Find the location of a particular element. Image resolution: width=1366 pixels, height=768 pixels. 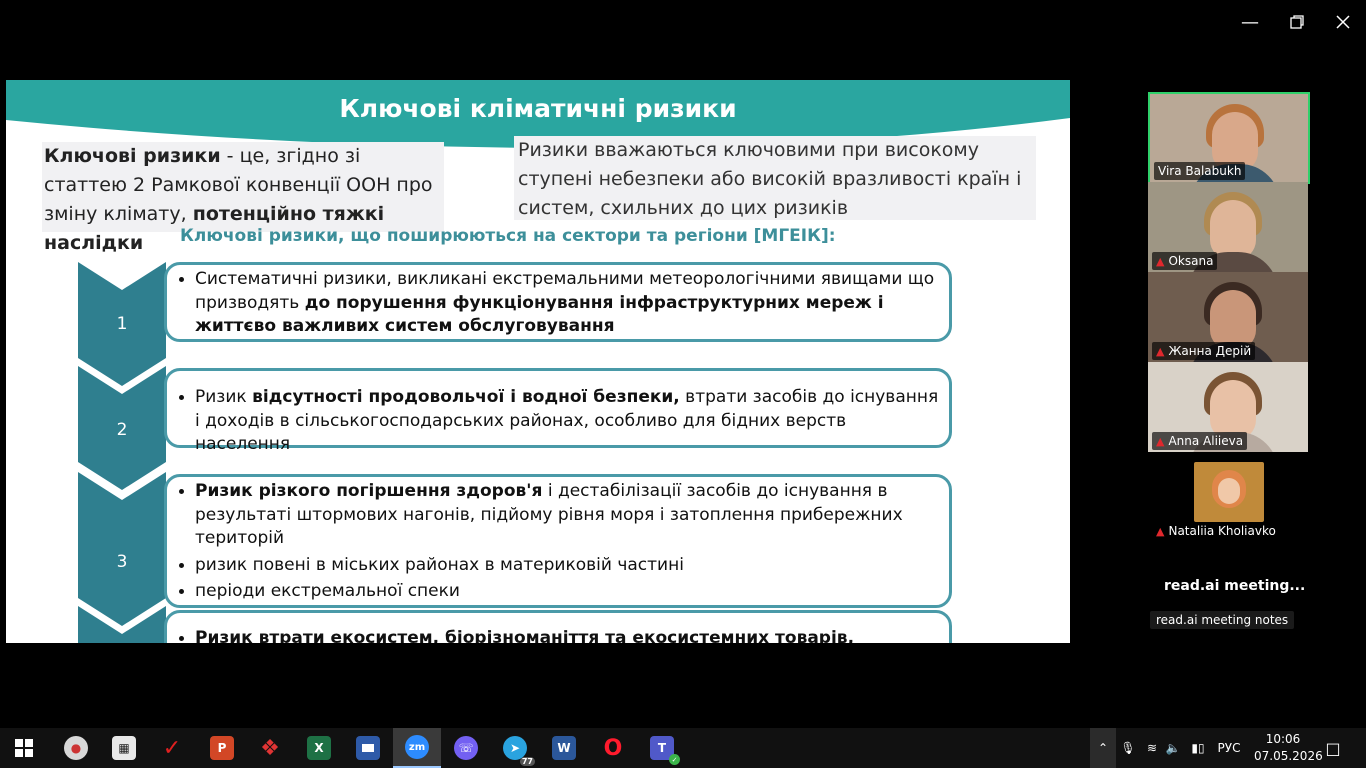

tray-volume: 🔈 is located at coordinates (1173, 748).